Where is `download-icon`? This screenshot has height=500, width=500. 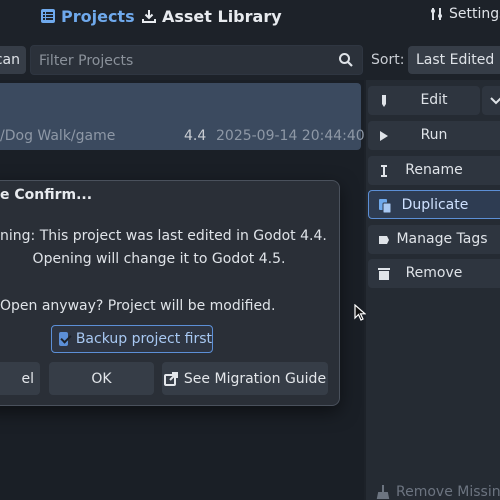
download-icon is located at coordinates (149, 16).